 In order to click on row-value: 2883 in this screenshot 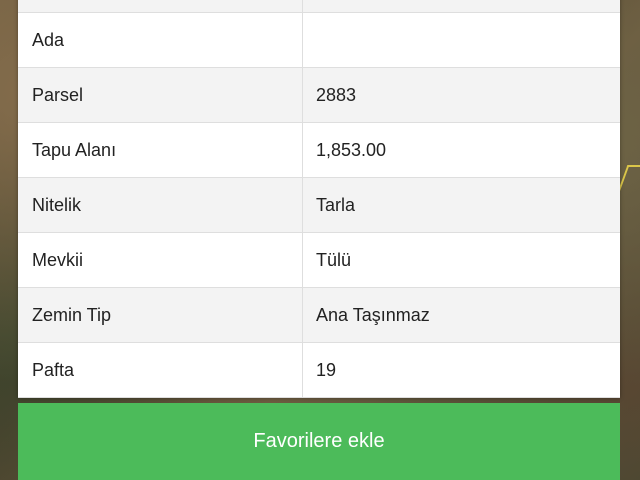, I will do `click(336, 94)`.